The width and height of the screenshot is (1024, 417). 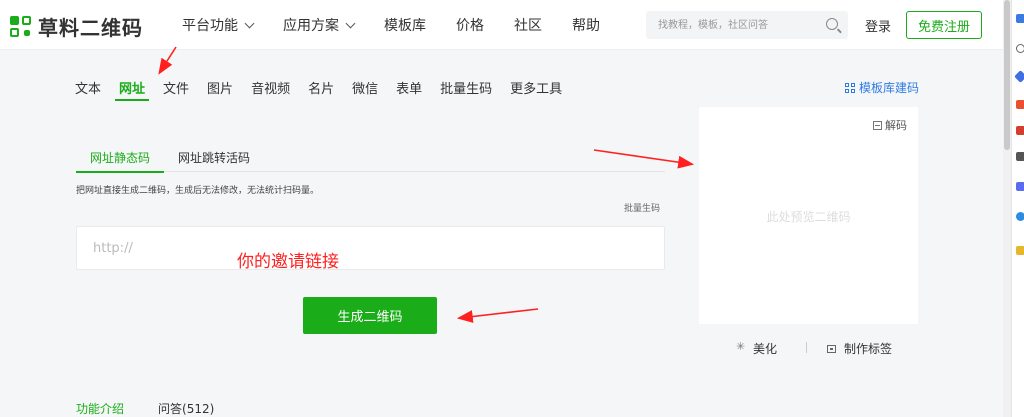 What do you see at coordinates (878, 25) in the screenshot?
I see `login-link: 登录` at bounding box center [878, 25].